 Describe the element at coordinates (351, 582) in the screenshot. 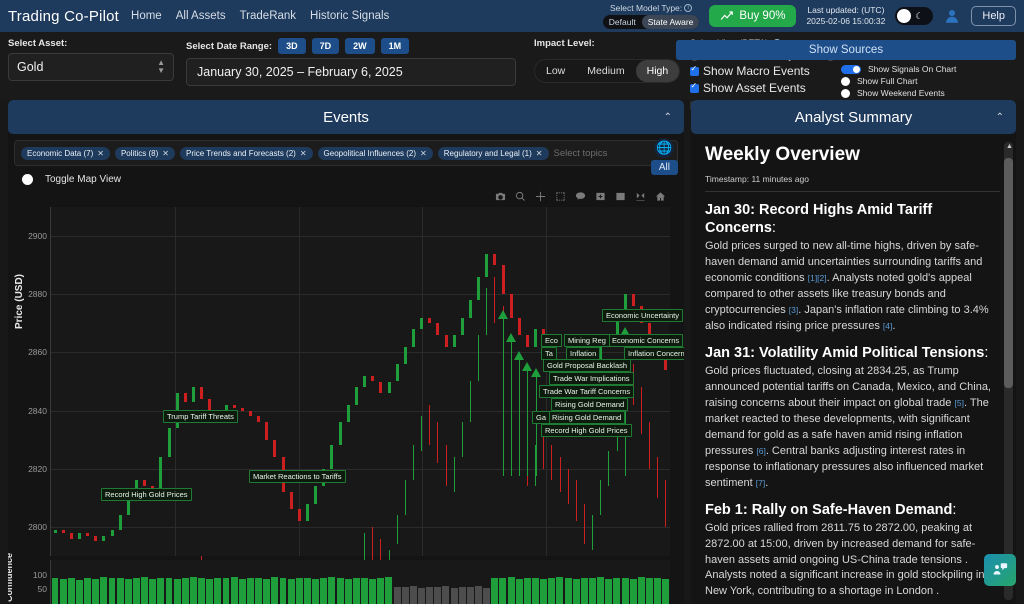

I see `confidence-subplot: 50 100` at that location.